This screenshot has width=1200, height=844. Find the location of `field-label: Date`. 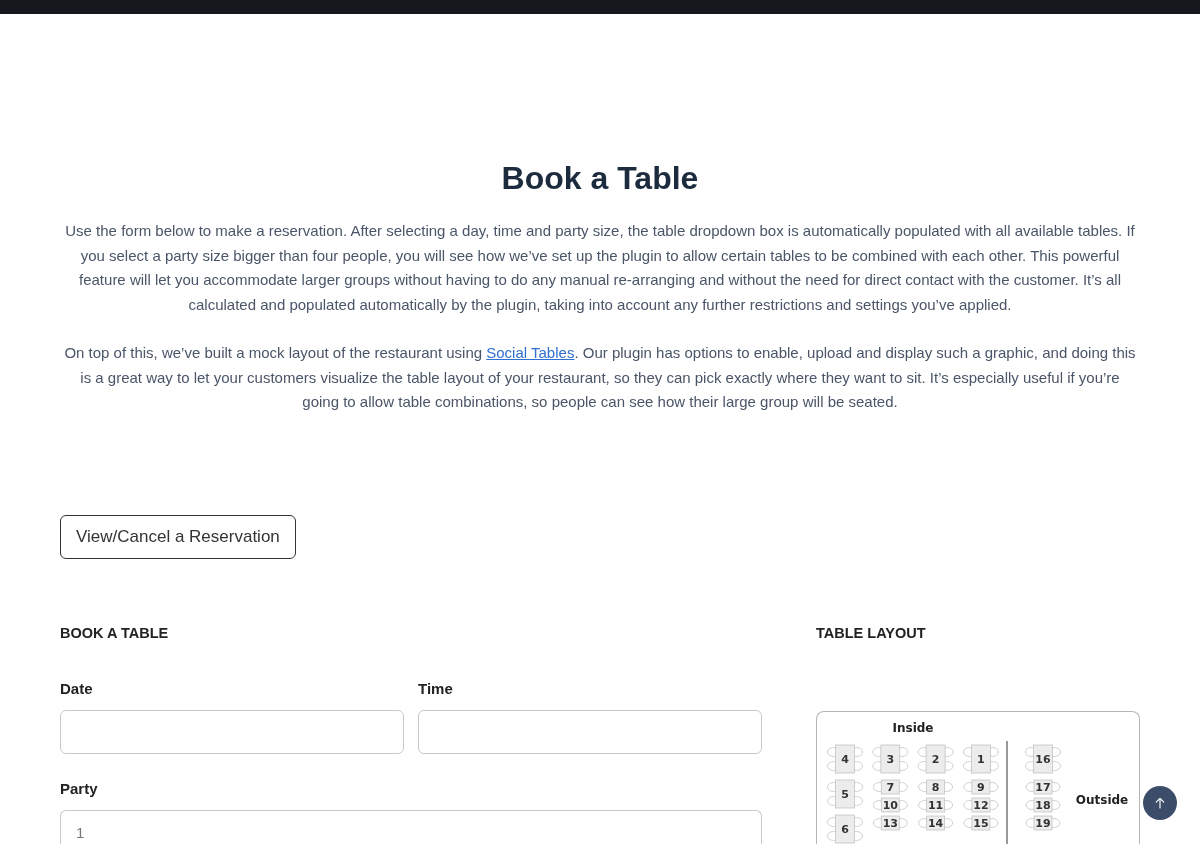

field-label: Date is located at coordinates (76, 688).